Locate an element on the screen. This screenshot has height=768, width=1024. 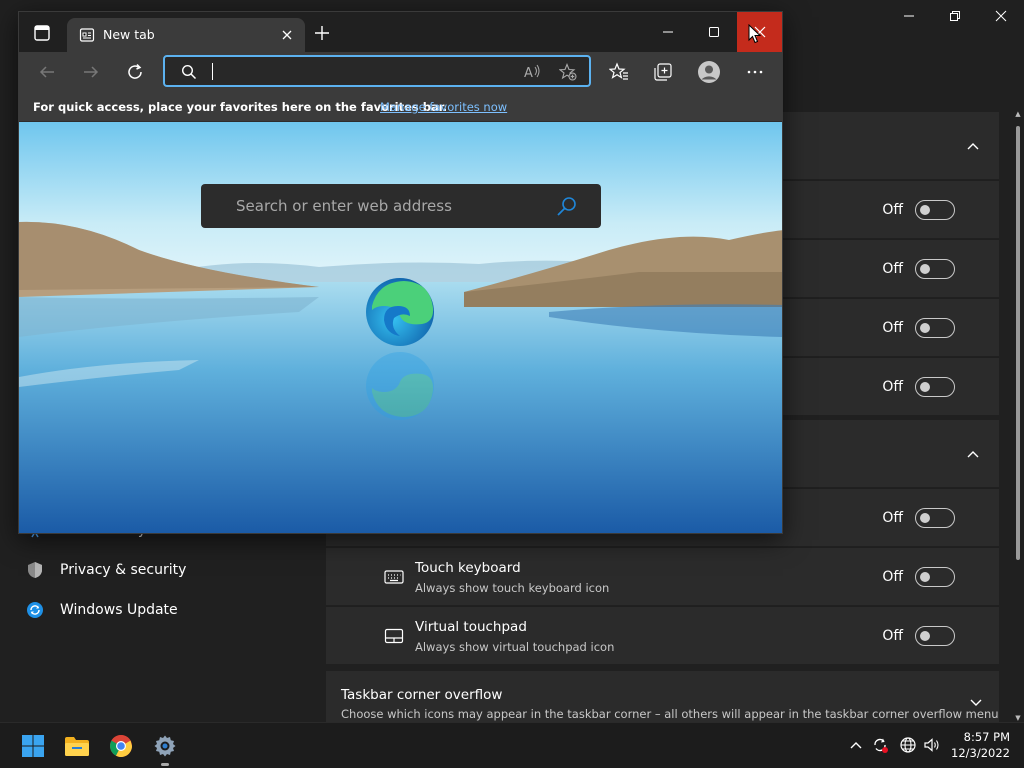
refresh-icon is located at coordinates (135, 71).